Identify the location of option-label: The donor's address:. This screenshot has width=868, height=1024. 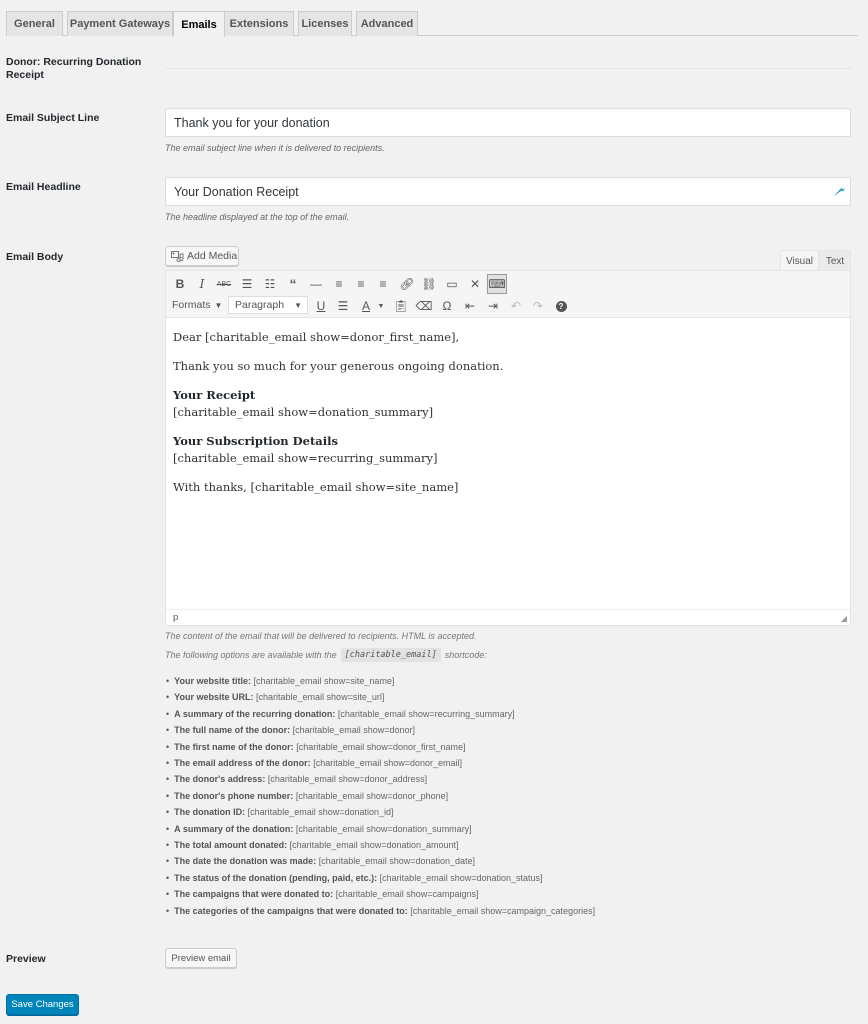
(220, 779).